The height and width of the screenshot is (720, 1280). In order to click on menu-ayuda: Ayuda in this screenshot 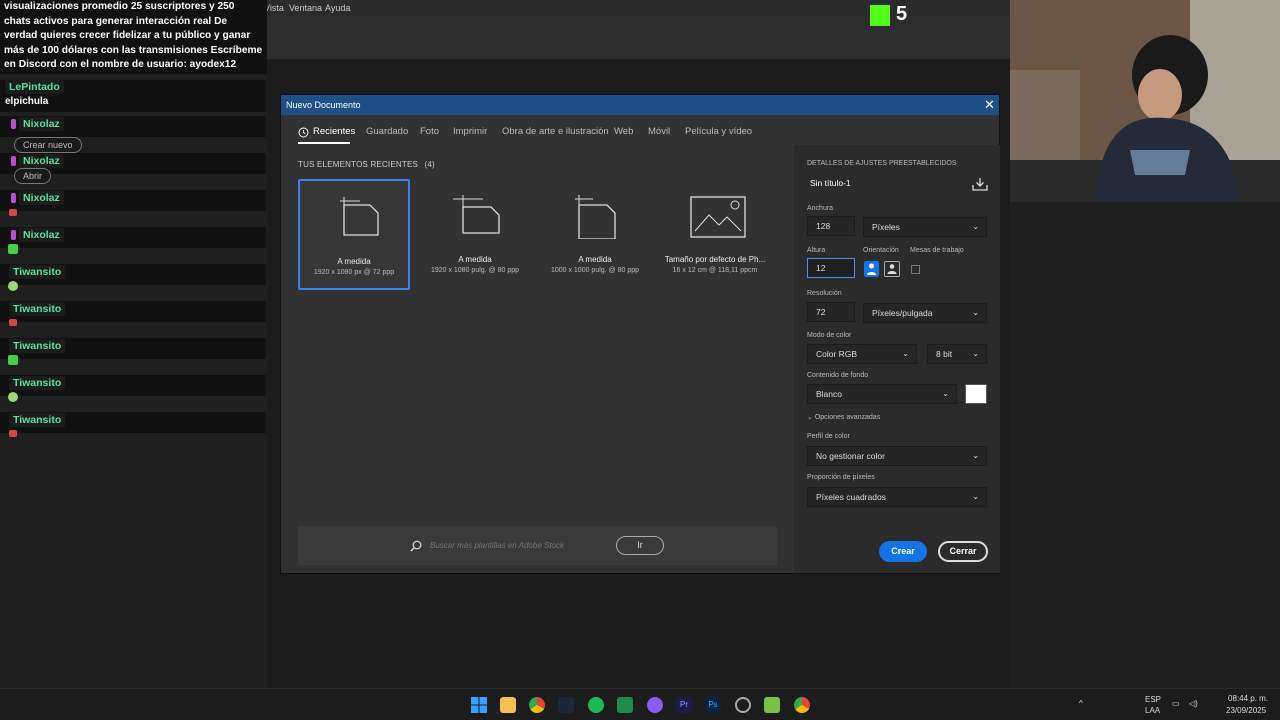, I will do `click(337, 8)`.